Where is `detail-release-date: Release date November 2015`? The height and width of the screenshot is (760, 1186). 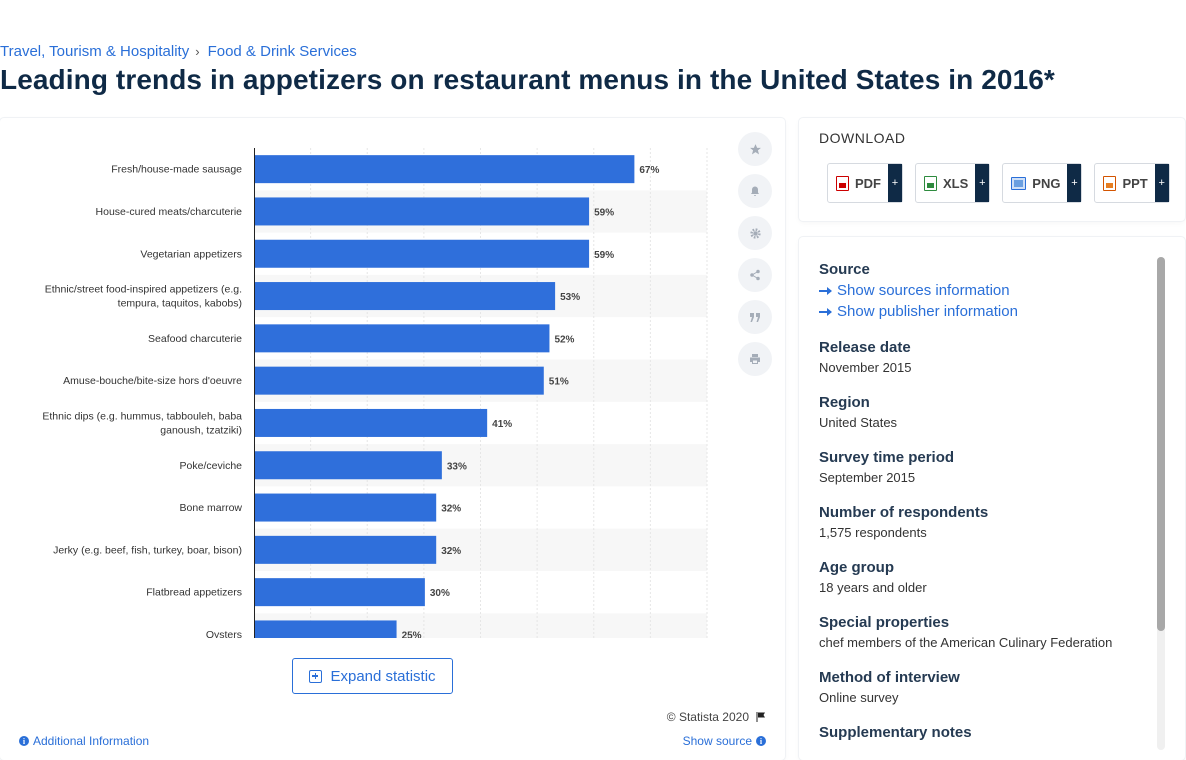 detail-release-date: Release date November 2015 is located at coordinates (984, 357).